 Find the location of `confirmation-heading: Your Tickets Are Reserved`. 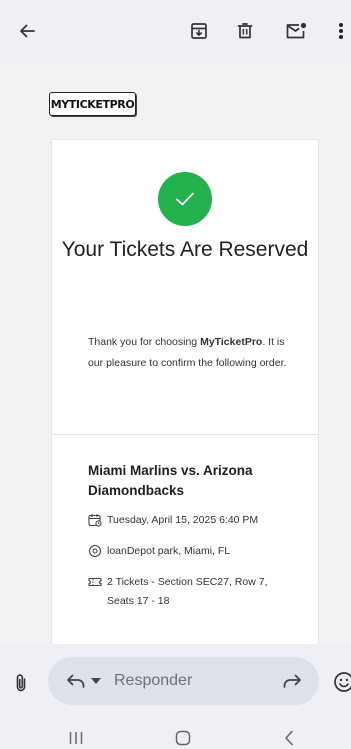

confirmation-heading: Your Tickets Are Reserved is located at coordinates (185, 249).